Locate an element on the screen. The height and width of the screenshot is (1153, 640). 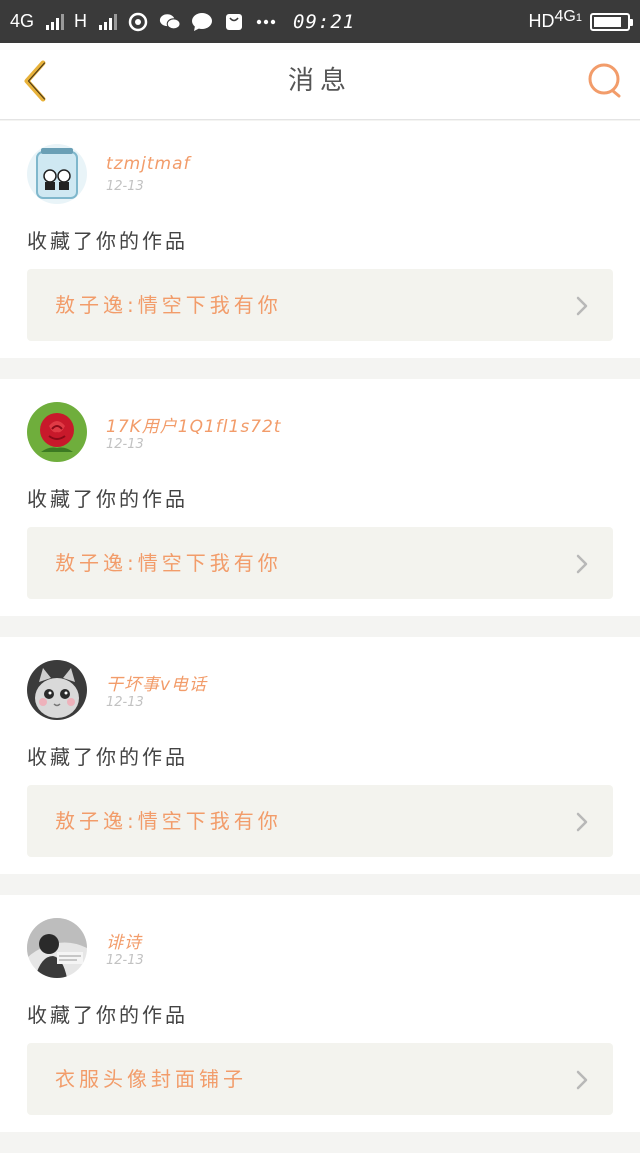
search-button is located at coordinates (606, 81).